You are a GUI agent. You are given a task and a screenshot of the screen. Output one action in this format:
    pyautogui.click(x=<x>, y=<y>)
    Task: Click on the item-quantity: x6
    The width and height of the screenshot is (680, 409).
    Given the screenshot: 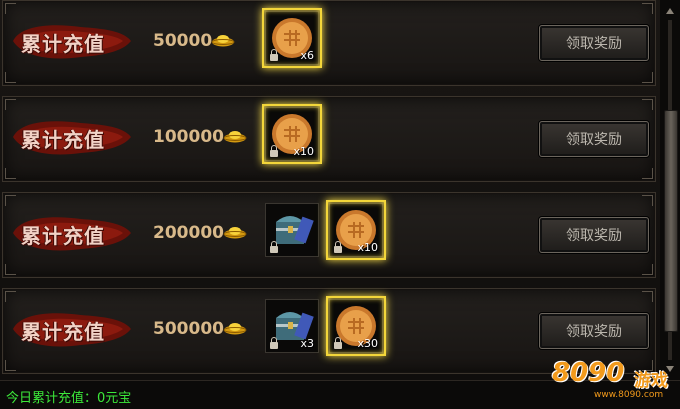 What is the action you would take?
    pyautogui.click(x=307, y=55)
    